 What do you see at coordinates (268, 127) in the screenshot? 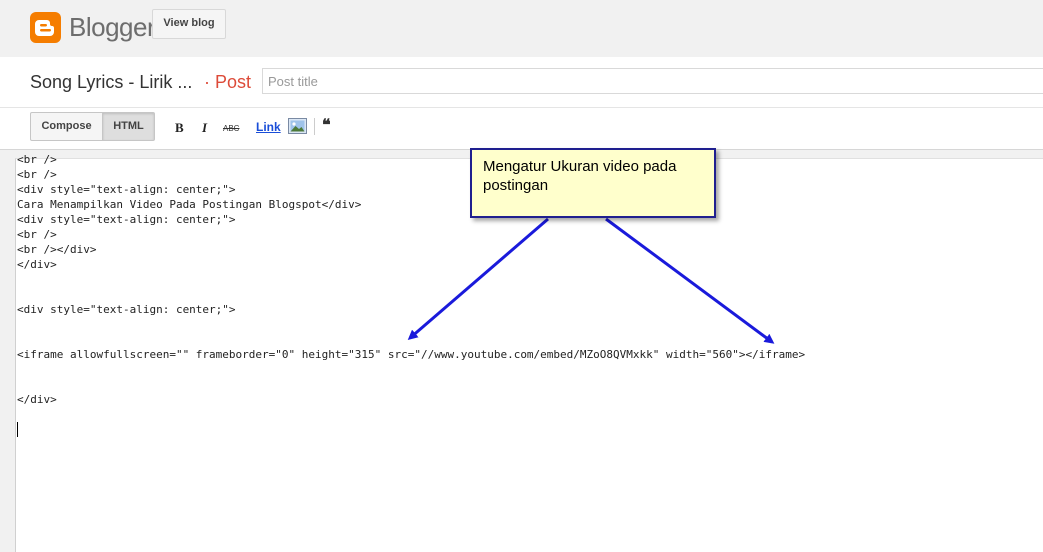
I see `link-button: Link` at bounding box center [268, 127].